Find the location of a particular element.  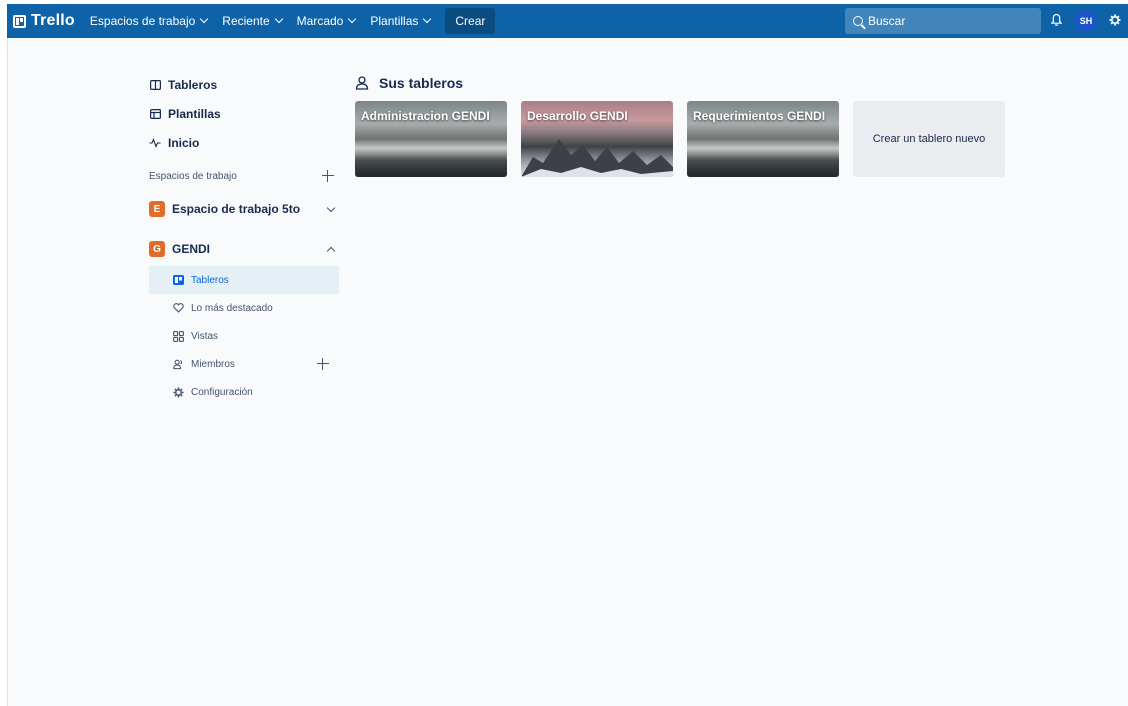

nav-workspaces: Espacios de trabajo is located at coordinates (149, 21).